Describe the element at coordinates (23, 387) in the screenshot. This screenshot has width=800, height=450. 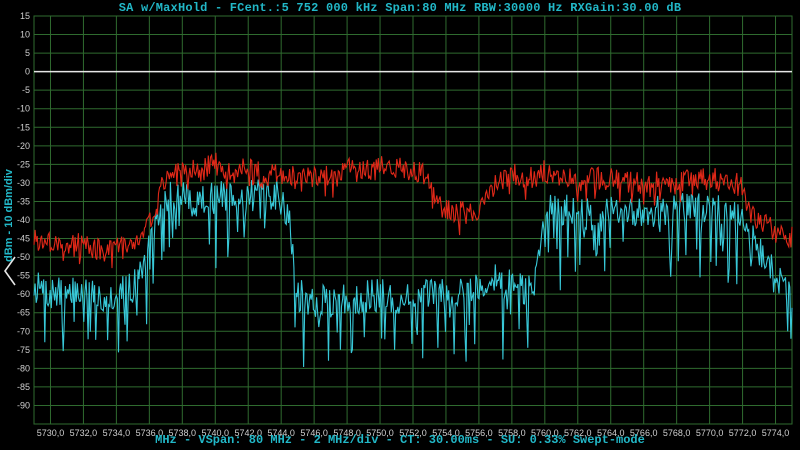
I see `y-tick-label: -85` at that location.